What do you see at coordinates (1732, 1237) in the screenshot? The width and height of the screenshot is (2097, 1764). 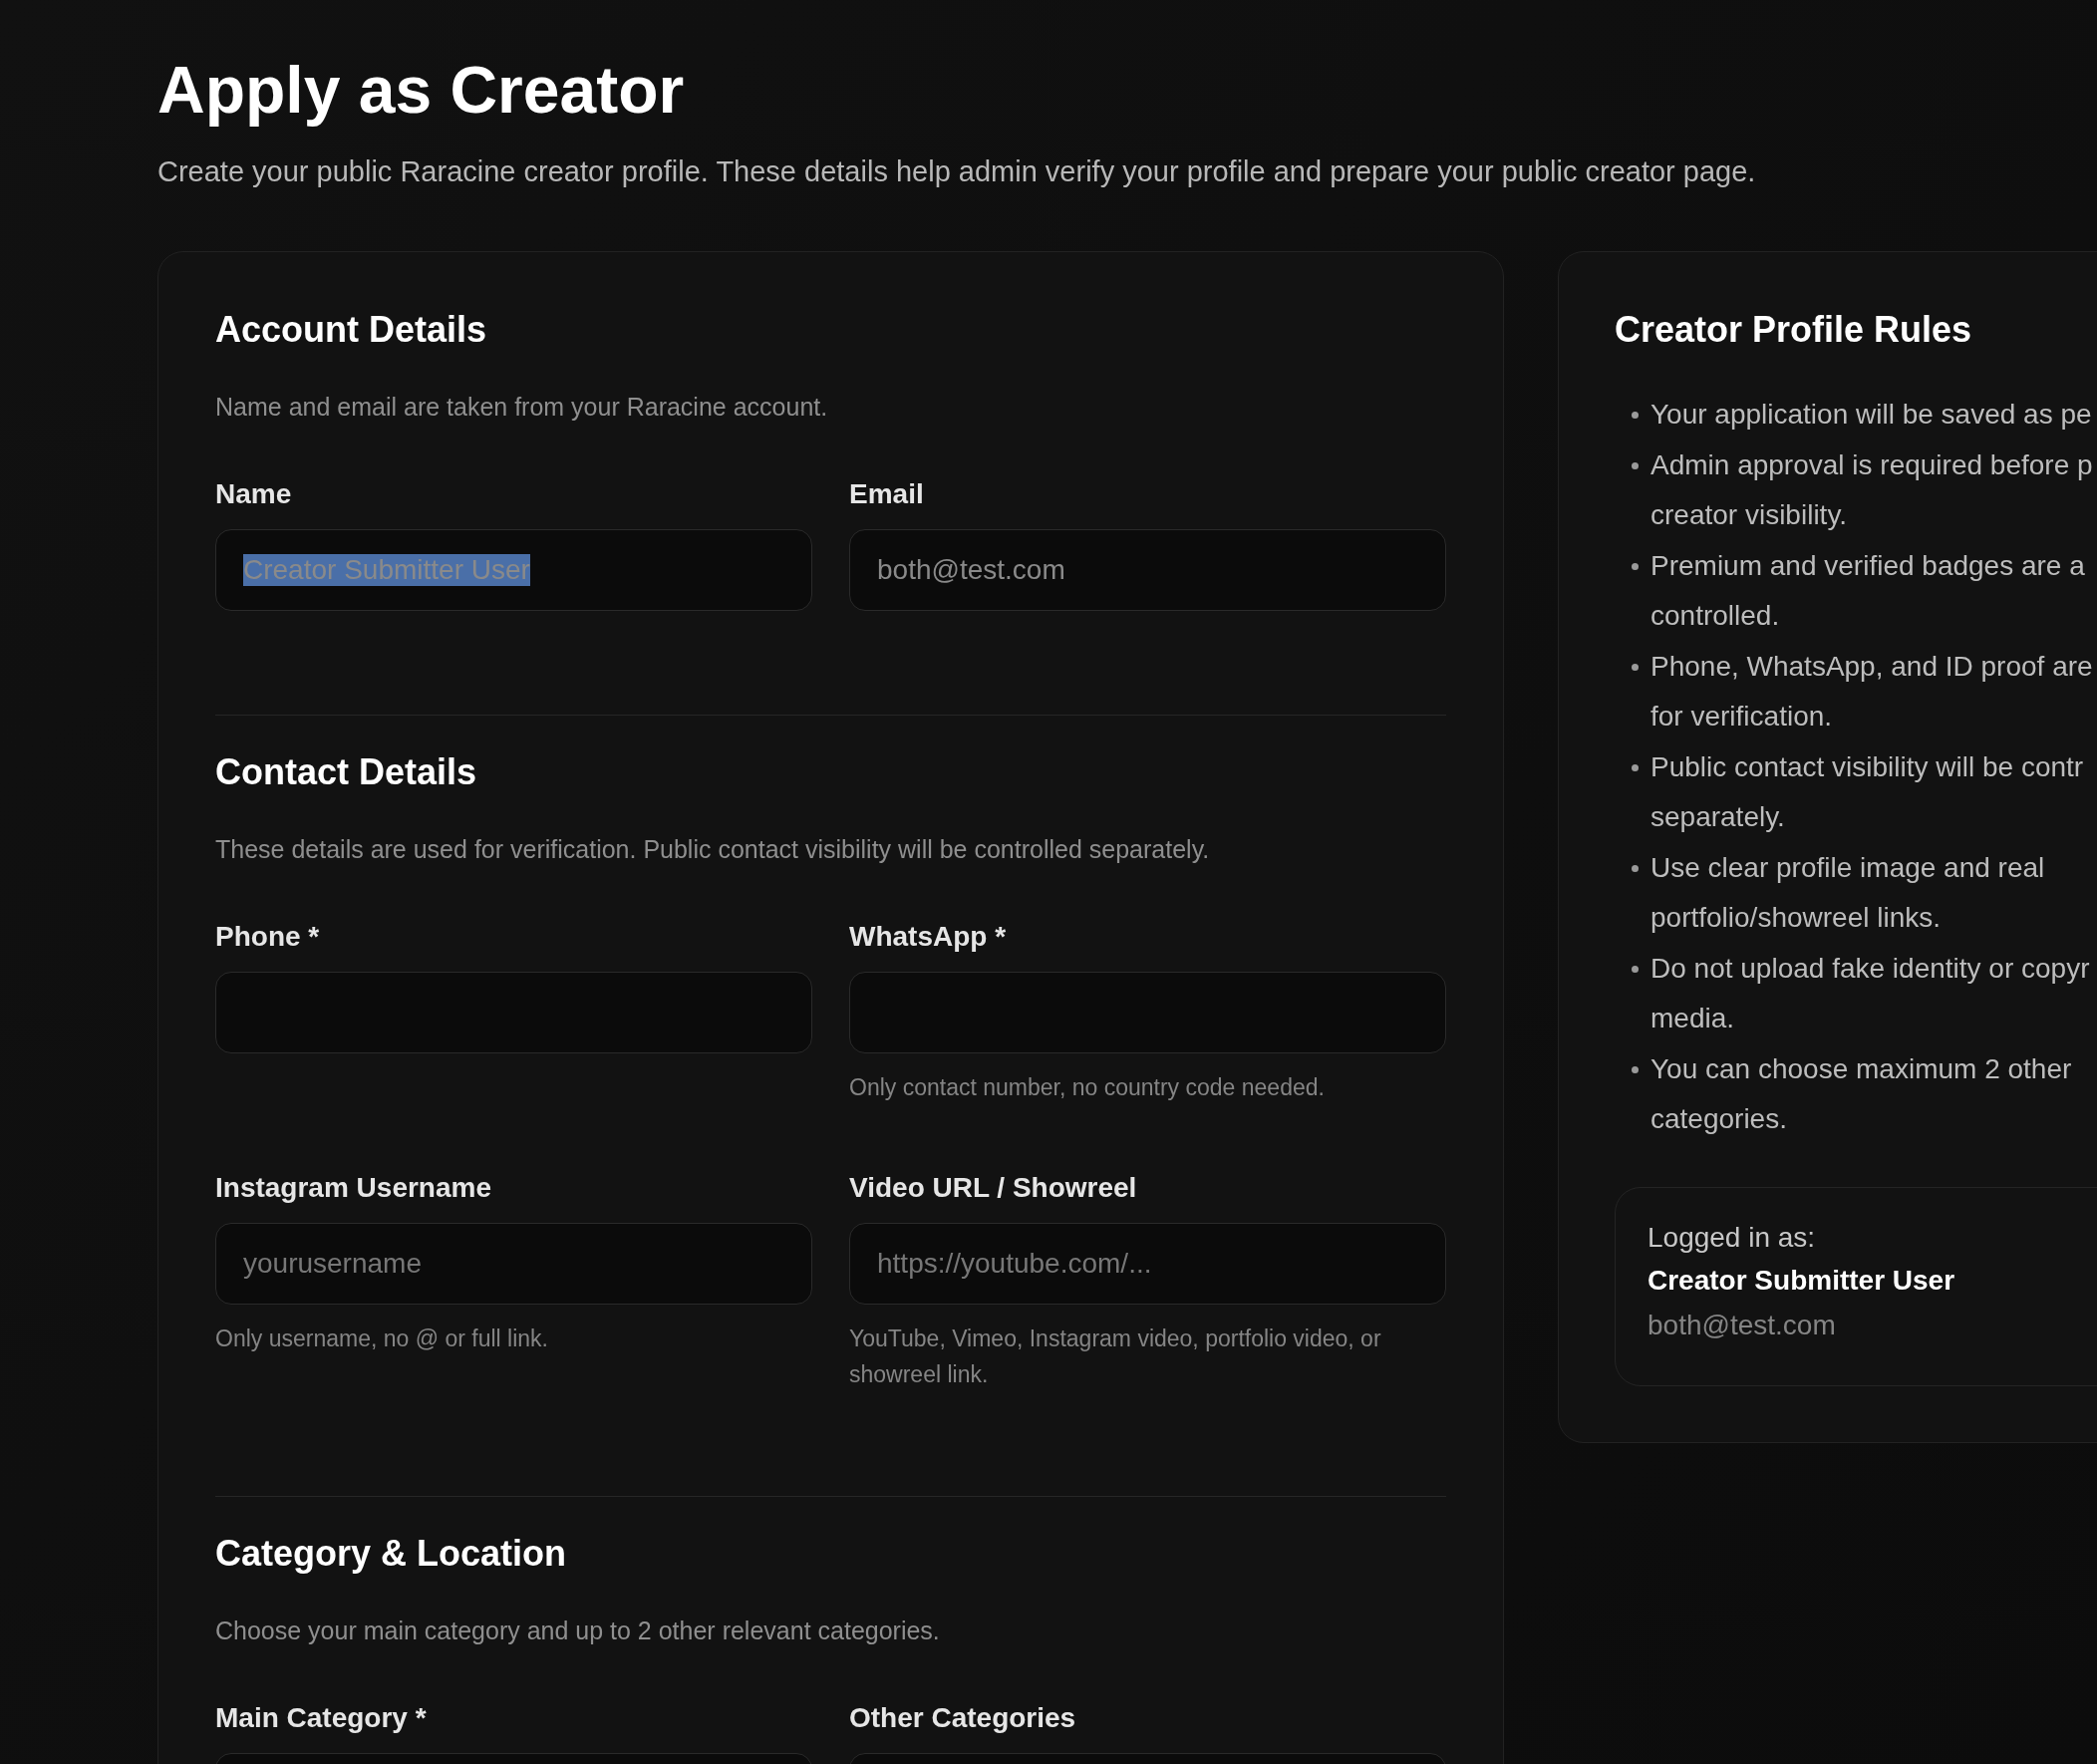 I see `logged-in-label: Logged in as:` at bounding box center [1732, 1237].